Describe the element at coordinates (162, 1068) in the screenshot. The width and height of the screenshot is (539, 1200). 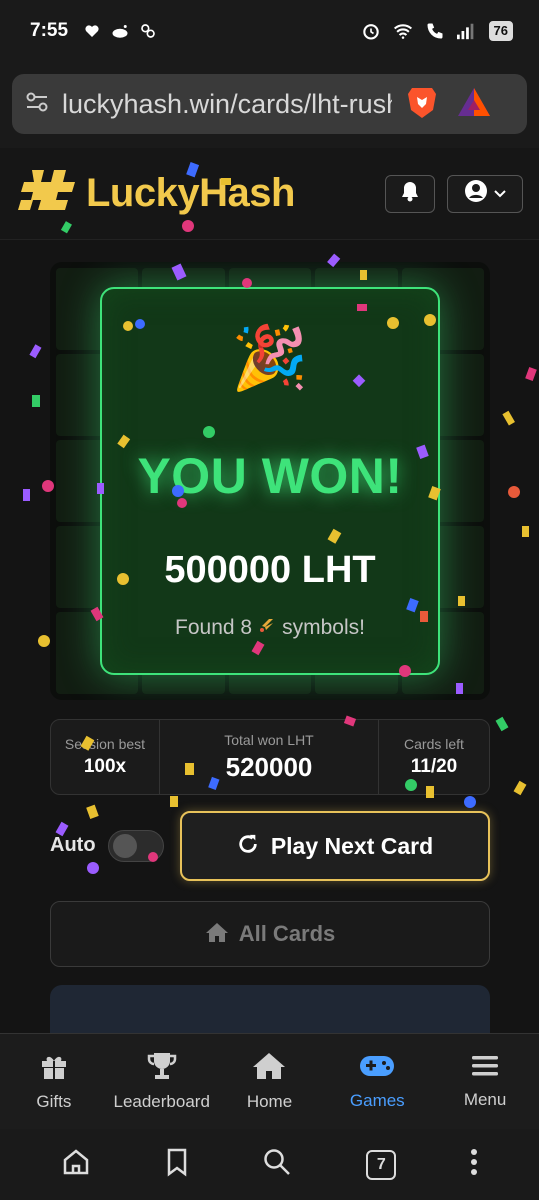
I see `trophy-icon` at that location.